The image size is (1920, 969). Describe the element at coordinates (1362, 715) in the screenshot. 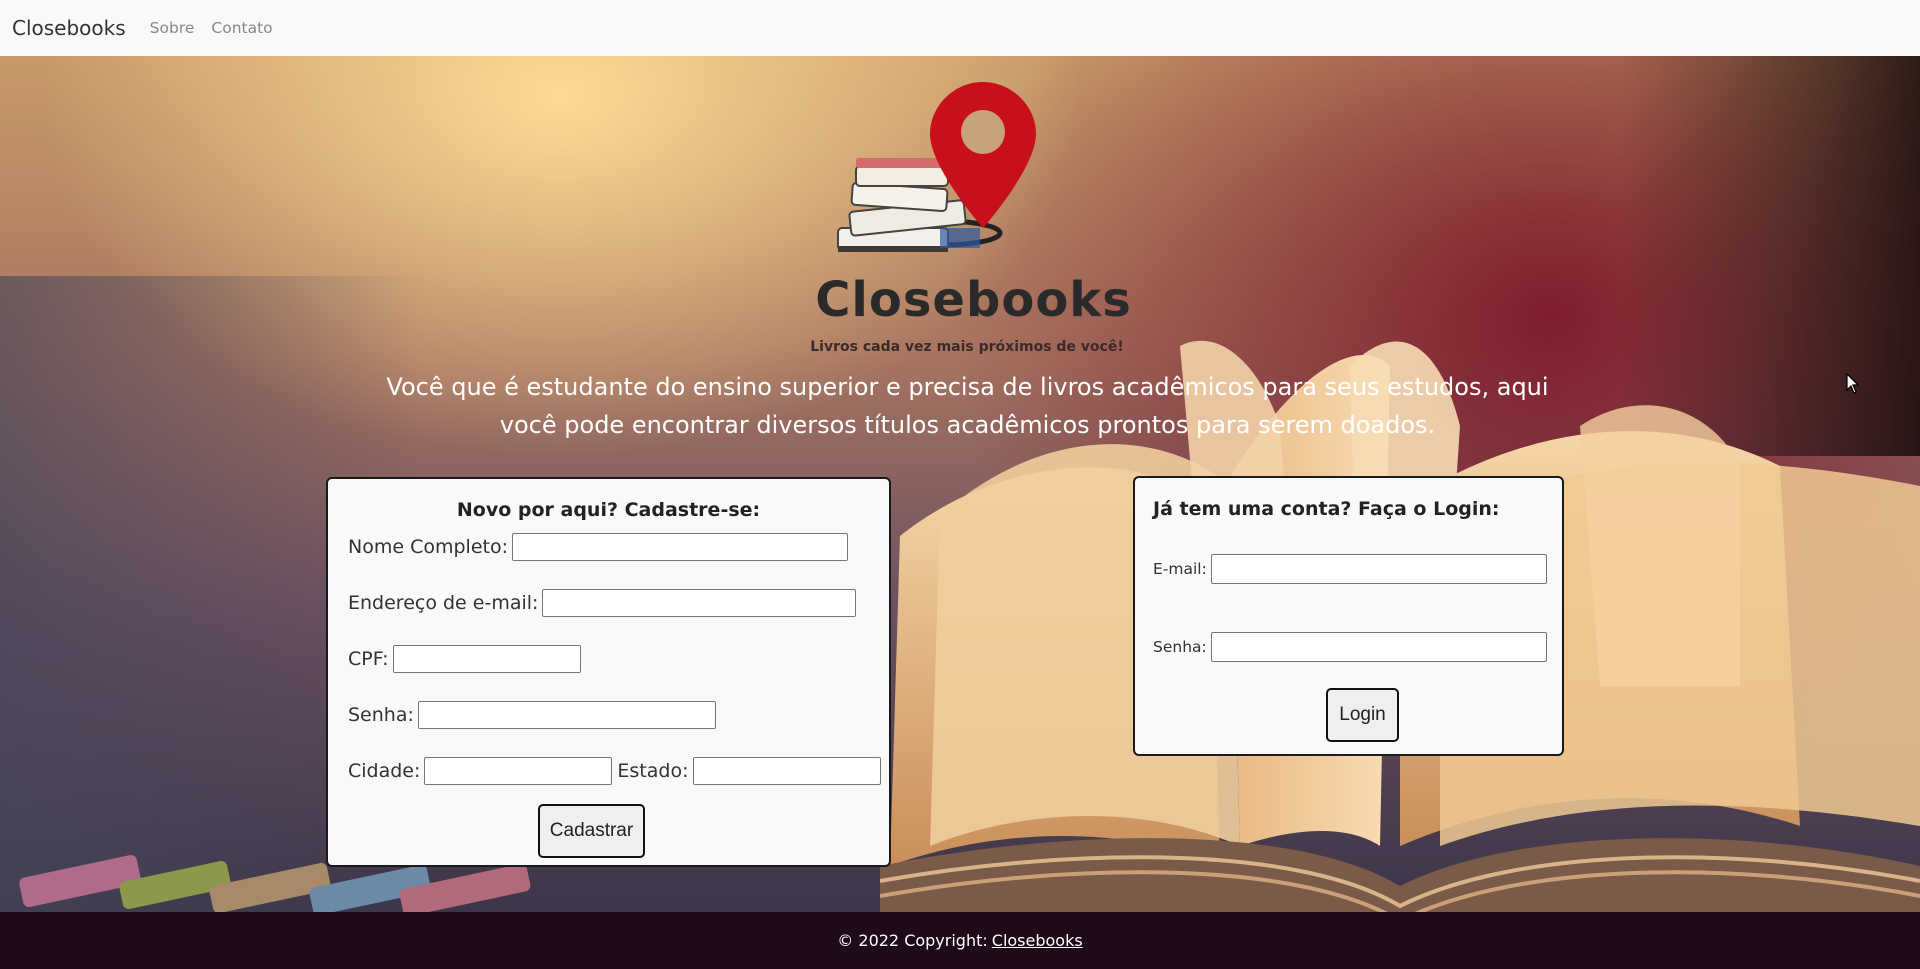

I see `login-button: Login` at that location.